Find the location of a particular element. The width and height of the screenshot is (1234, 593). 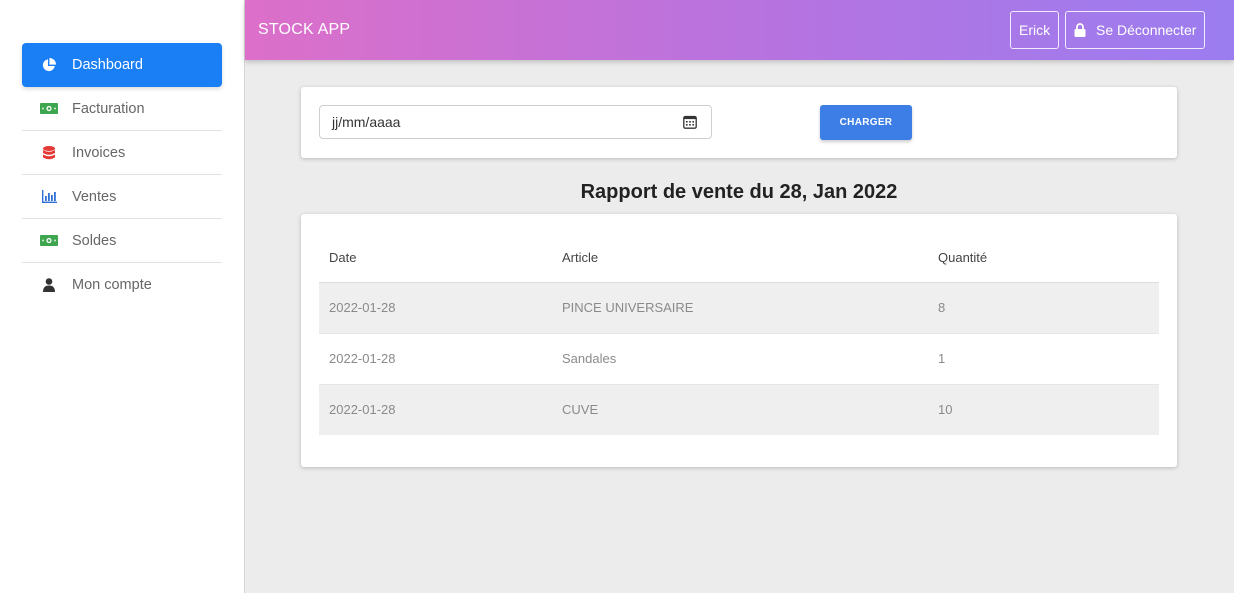

sidebar-item-soldes: Soldes is located at coordinates (122, 241).